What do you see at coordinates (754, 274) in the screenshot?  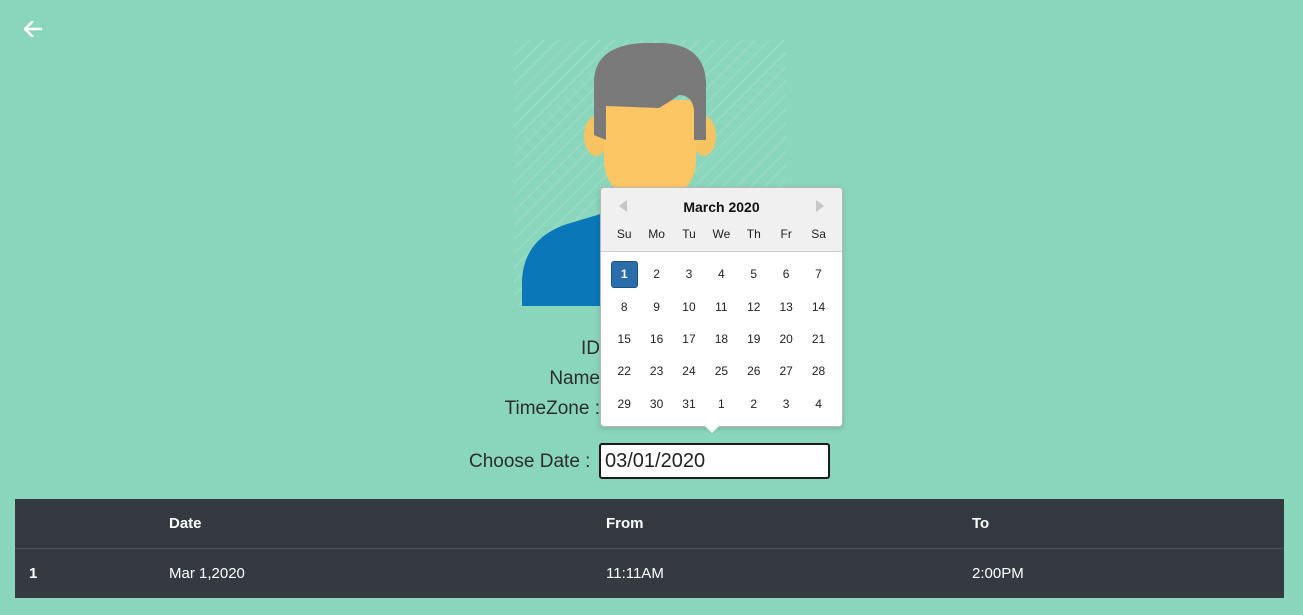 I see `calendar-day: 5` at bounding box center [754, 274].